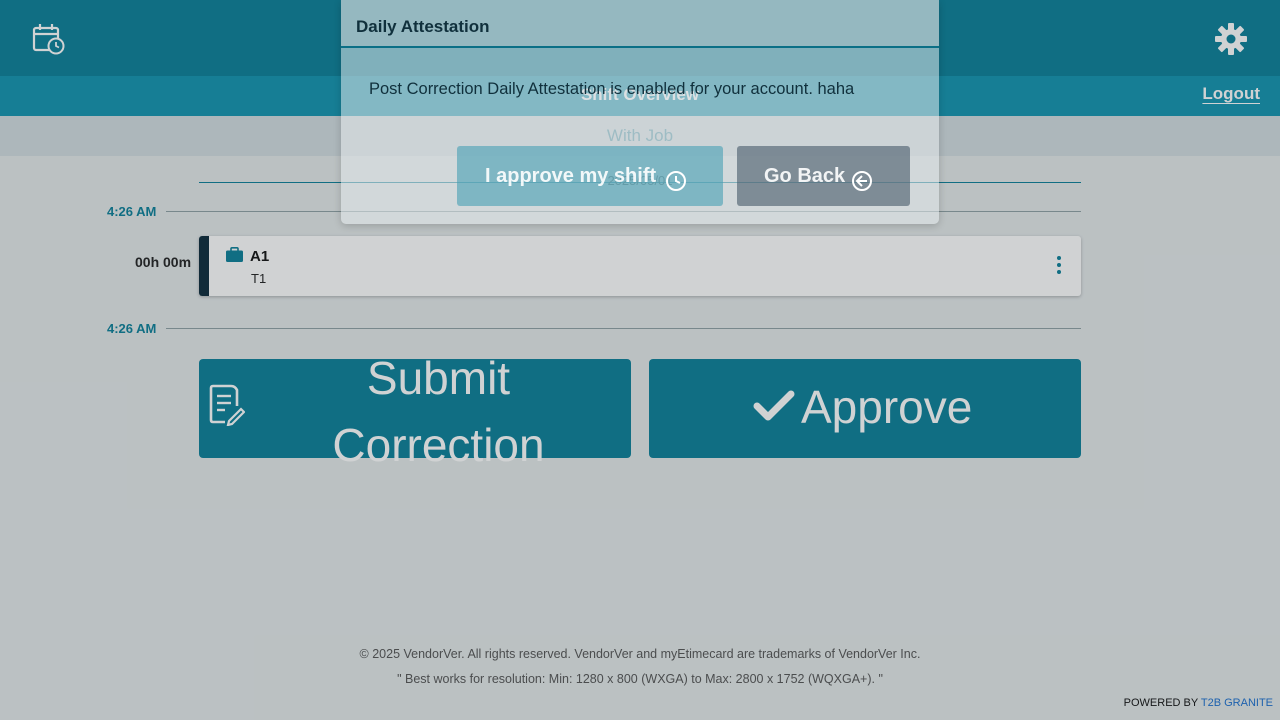 The height and width of the screenshot is (720, 1280). Describe the element at coordinates (571, 176) in the screenshot. I see `approve-shift-label: I approve my shift` at that location.